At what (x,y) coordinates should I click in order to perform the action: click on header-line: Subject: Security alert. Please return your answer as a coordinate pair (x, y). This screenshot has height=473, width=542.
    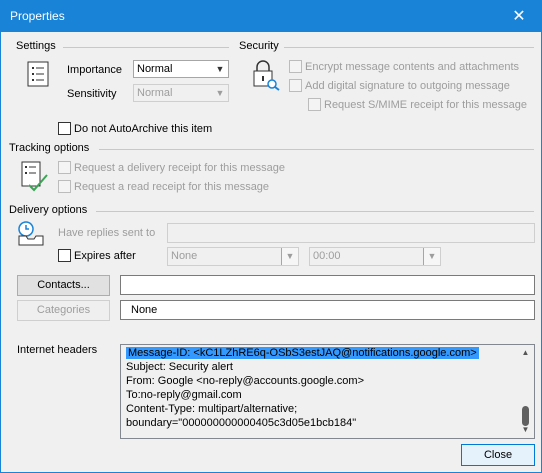
    Looking at the image, I should click on (179, 367).